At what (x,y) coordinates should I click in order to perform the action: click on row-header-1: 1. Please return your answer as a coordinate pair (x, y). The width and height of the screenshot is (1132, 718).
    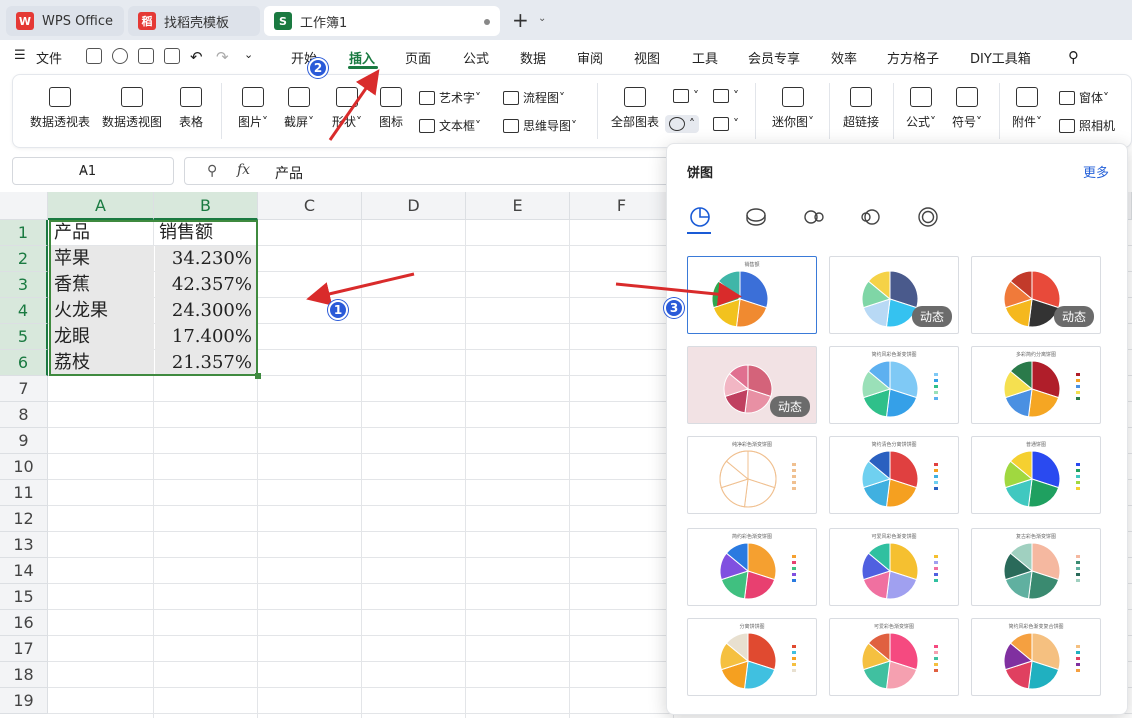
    Looking at the image, I should click on (24, 233).